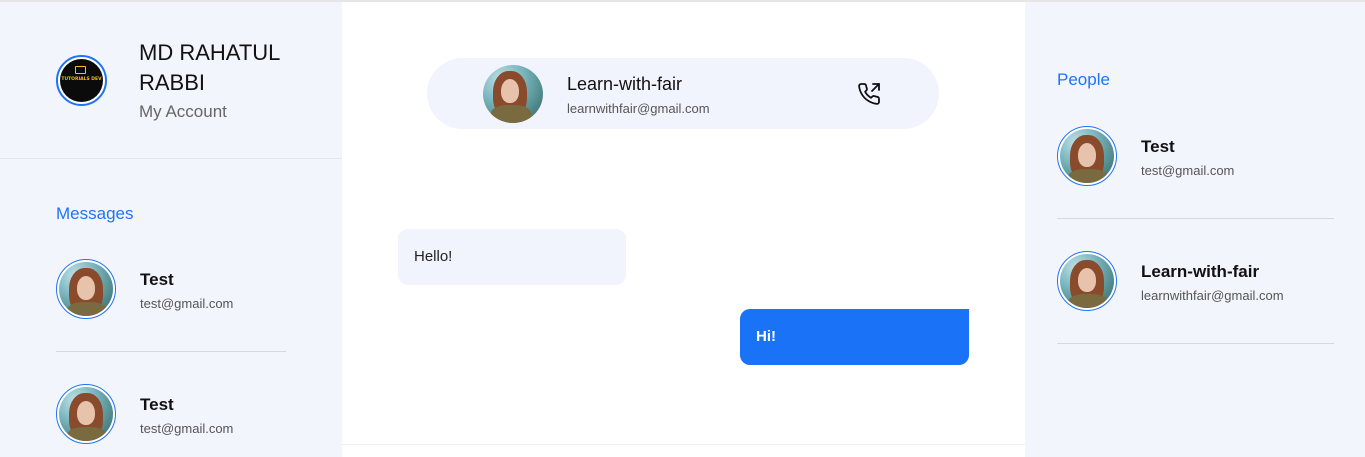 The width and height of the screenshot is (1365, 457). I want to click on account-name: MD RAHATUL RABBI, so click(209, 67).